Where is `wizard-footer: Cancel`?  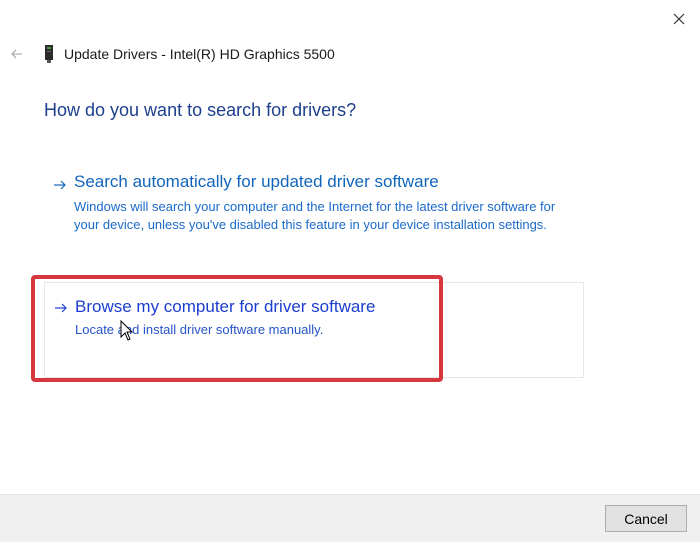 wizard-footer: Cancel is located at coordinates (350, 518).